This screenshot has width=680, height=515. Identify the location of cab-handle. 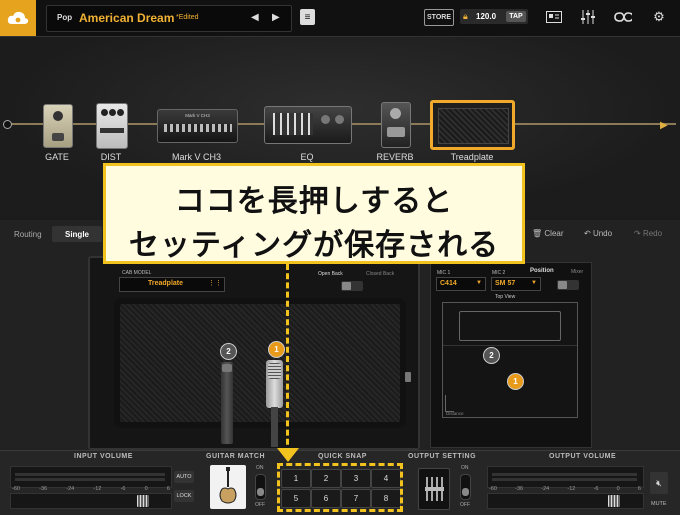
(408, 377).